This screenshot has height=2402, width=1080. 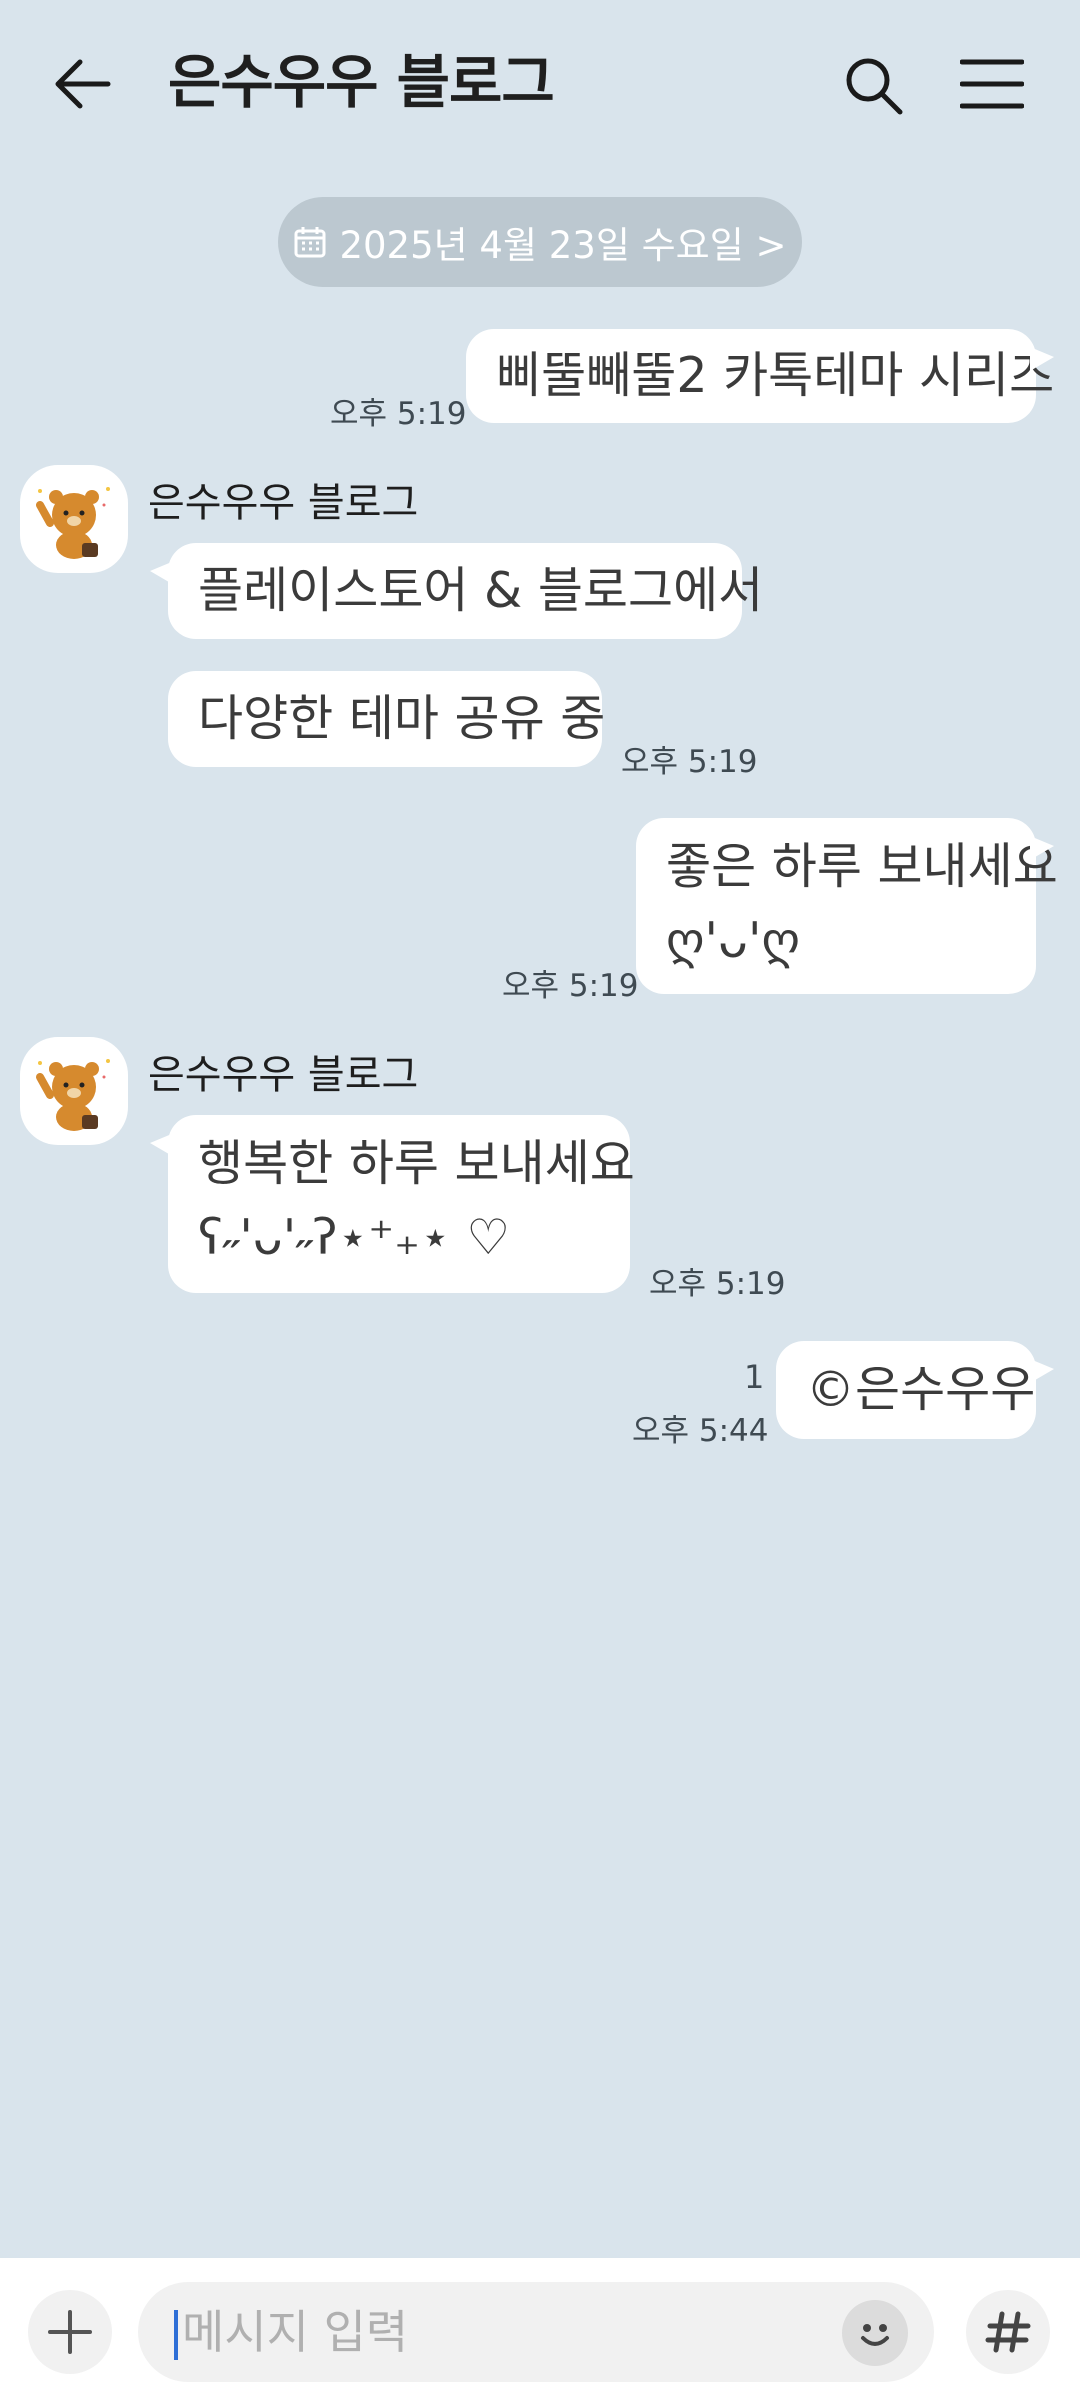 What do you see at coordinates (82, 84) in the screenshot?
I see `back-arrow-icon` at bounding box center [82, 84].